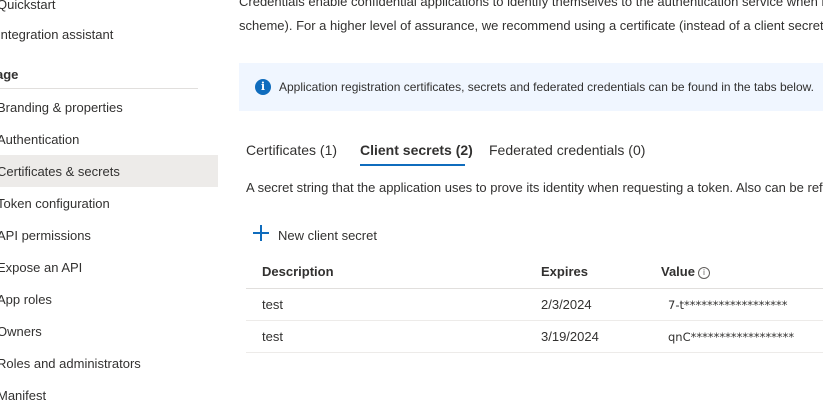 This screenshot has width=823, height=418. What do you see at coordinates (534, 272) in the screenshot?
I see `table-header: Description Expires Value i` at bounding box center [534, 272].